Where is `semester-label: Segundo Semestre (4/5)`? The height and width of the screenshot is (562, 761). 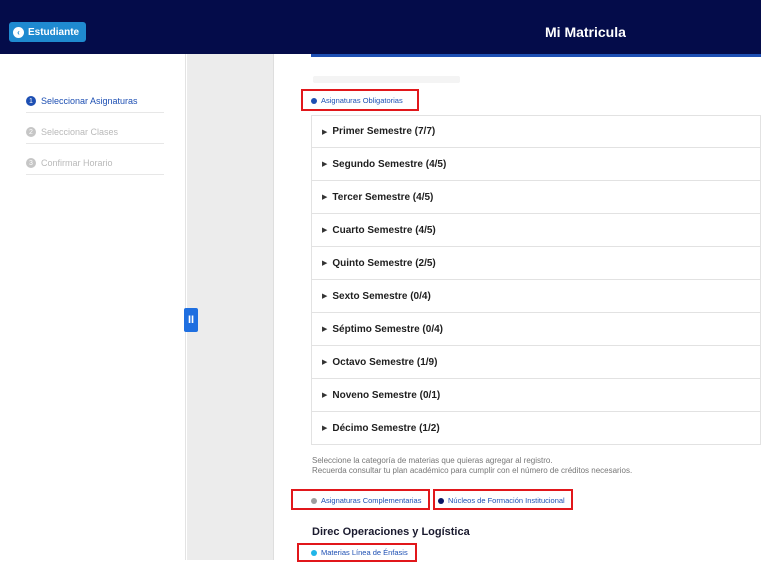
semester-label: Segundo Semestre (4/5) is located at coordinates (389, 164).